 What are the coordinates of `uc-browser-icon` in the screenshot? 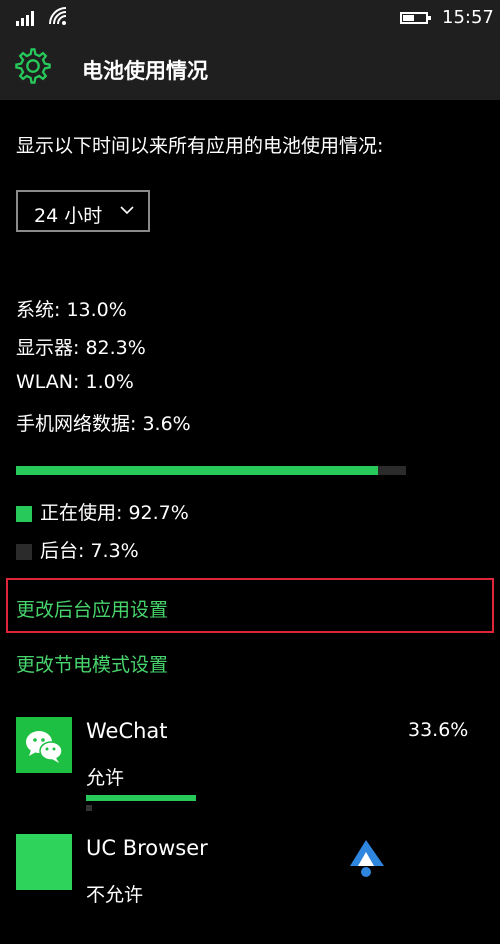 It's located at (44, 862).